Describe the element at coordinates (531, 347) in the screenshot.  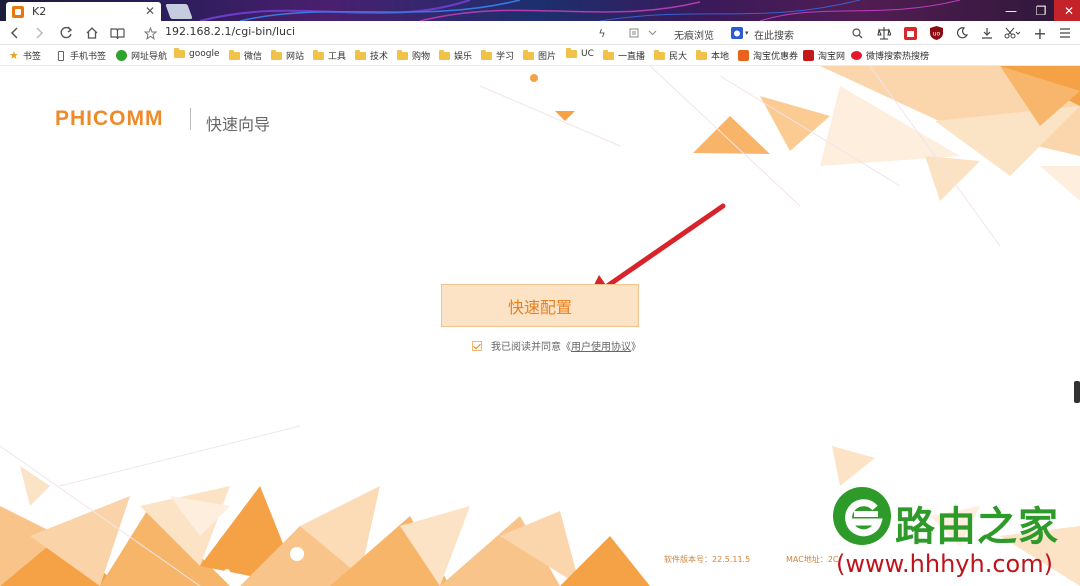
I see `agree-text: 我已阅读并同意《` at that location.